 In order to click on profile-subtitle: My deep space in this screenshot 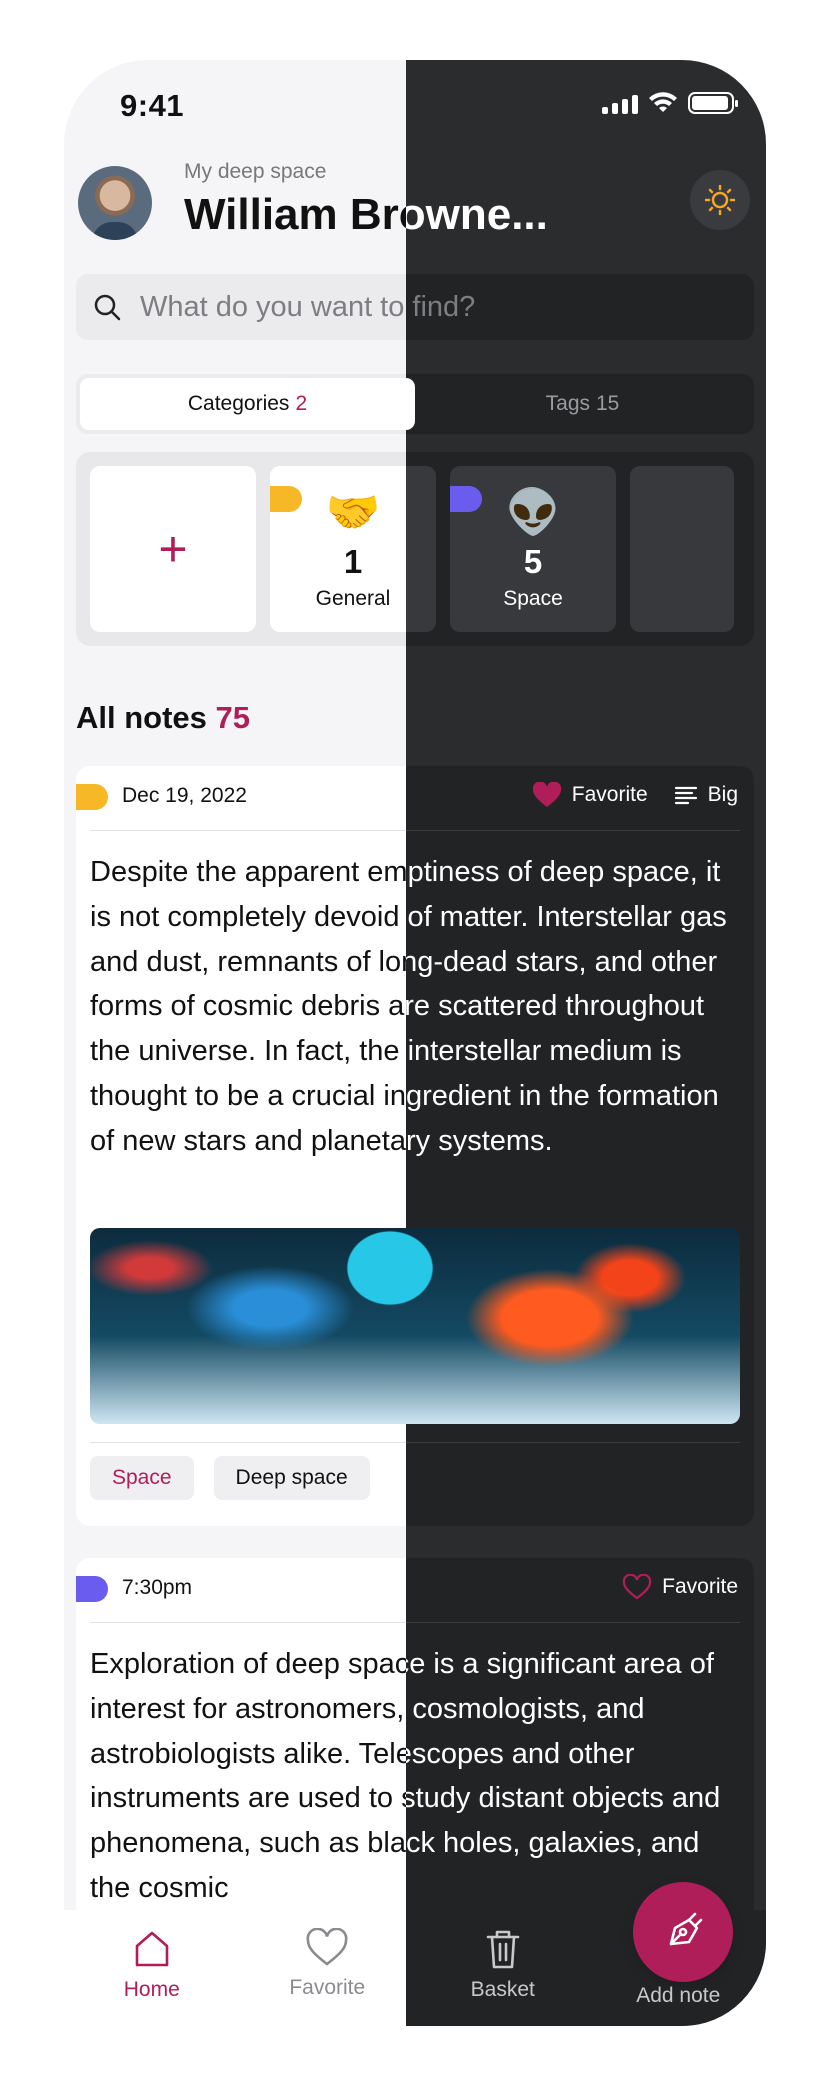, I will do `click(255, 171)`.